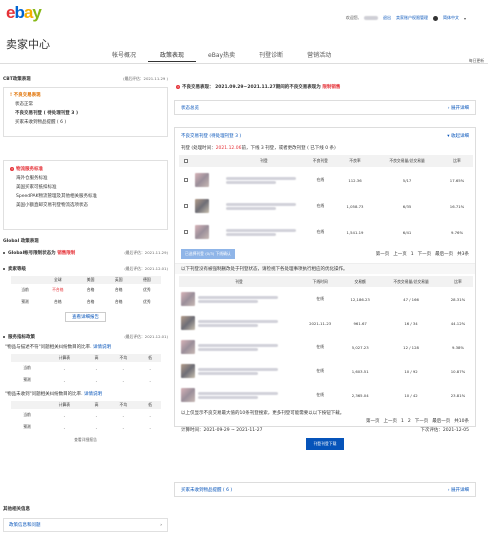 The width and height of the screenshot is (488, 540). Describe the element at coordinates (457, 206) in the screenshot. I see `table-cell: 16.71%` at that location.